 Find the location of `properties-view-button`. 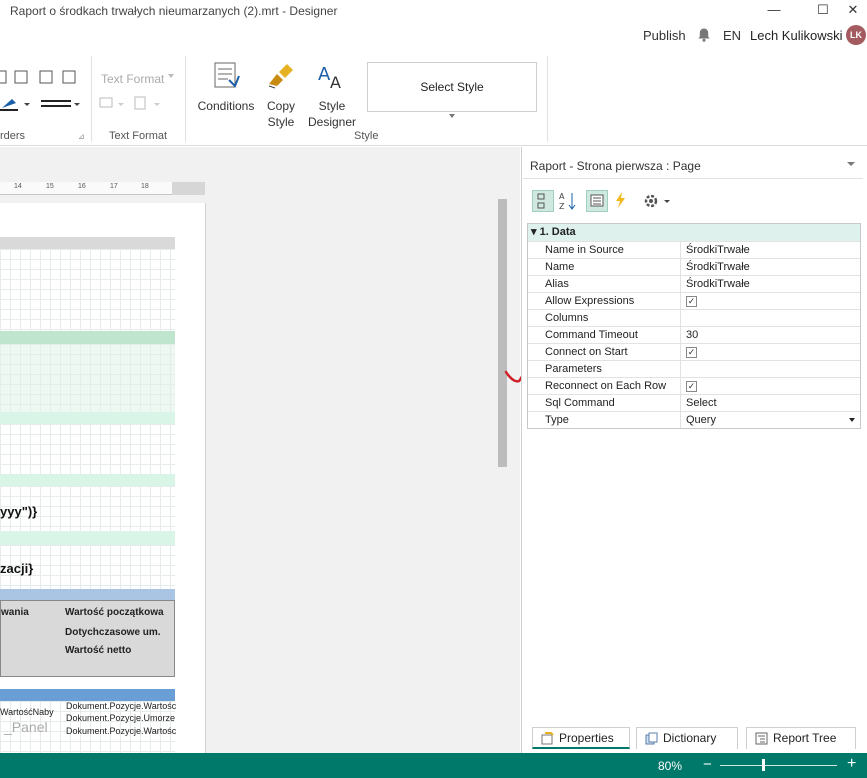

properties-view-button is located at coordinates (597, 201).